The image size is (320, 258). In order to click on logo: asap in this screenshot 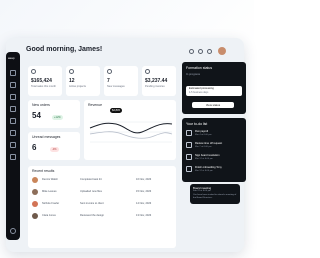, I will do `click(11, 58)`.